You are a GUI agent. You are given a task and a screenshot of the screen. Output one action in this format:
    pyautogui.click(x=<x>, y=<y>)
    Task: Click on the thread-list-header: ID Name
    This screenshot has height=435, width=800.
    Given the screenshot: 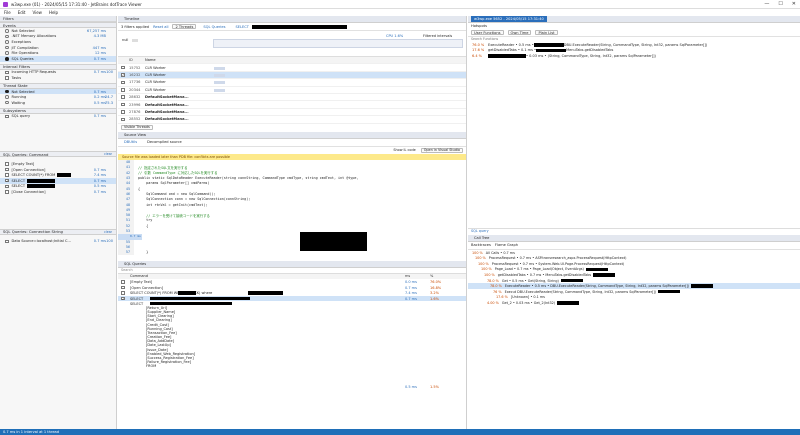 What is the action you would take?
    pyautogui.click(x=292, y=61)
    